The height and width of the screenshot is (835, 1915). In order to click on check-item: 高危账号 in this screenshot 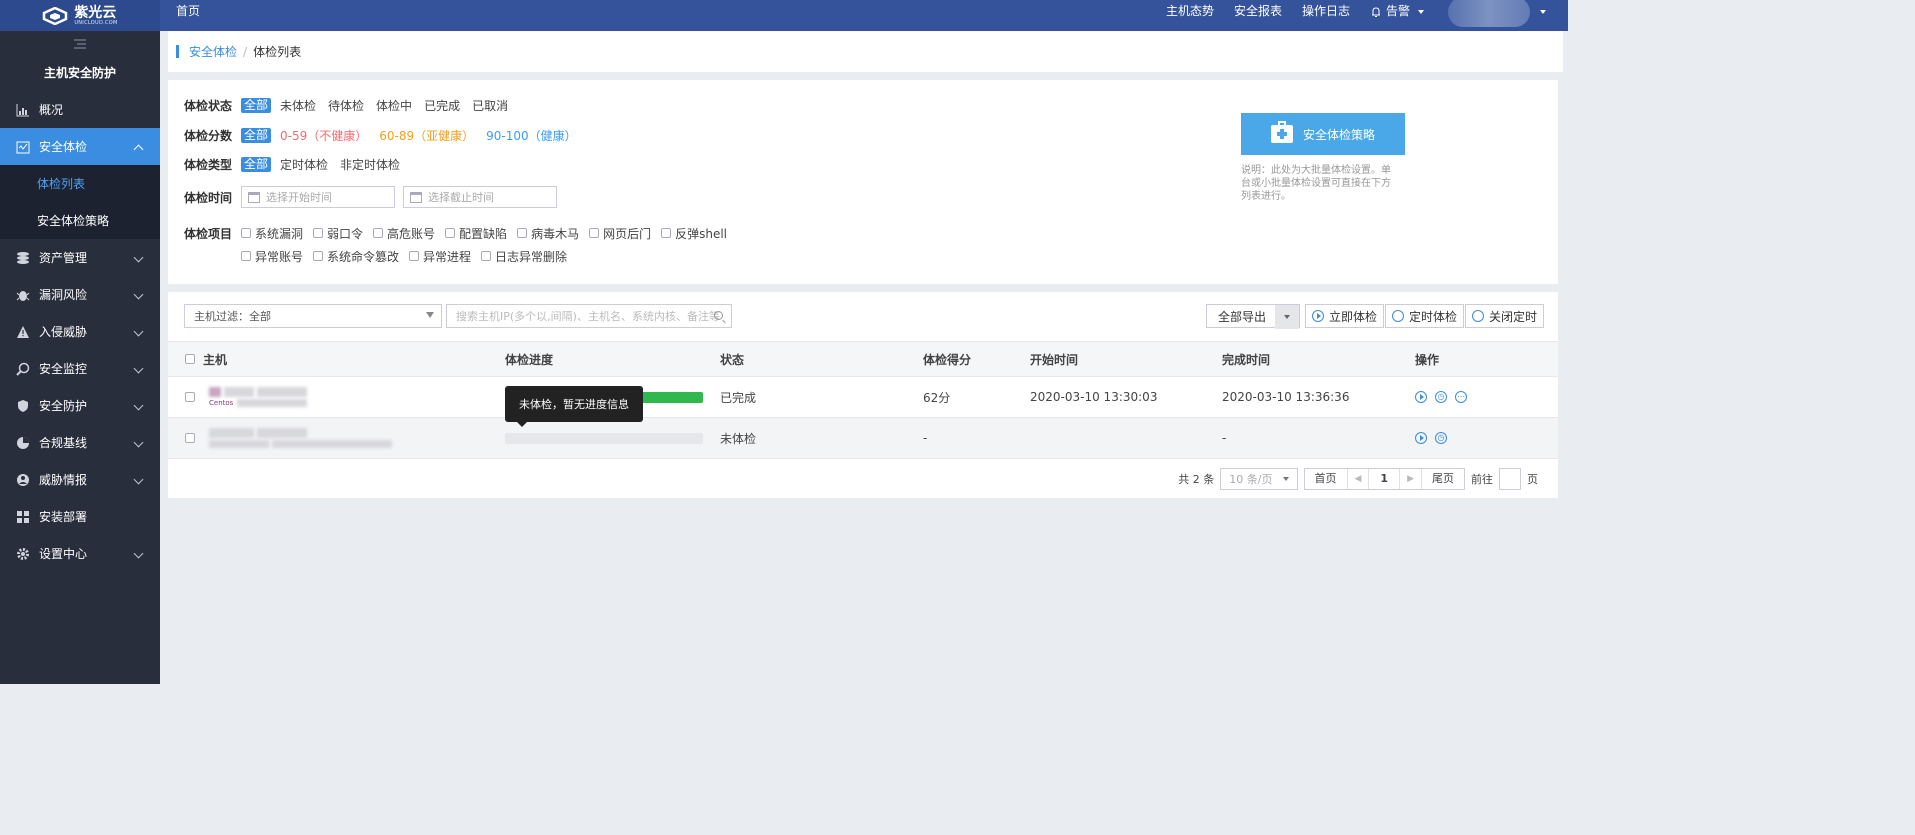, I will do `click(404, 233)`.